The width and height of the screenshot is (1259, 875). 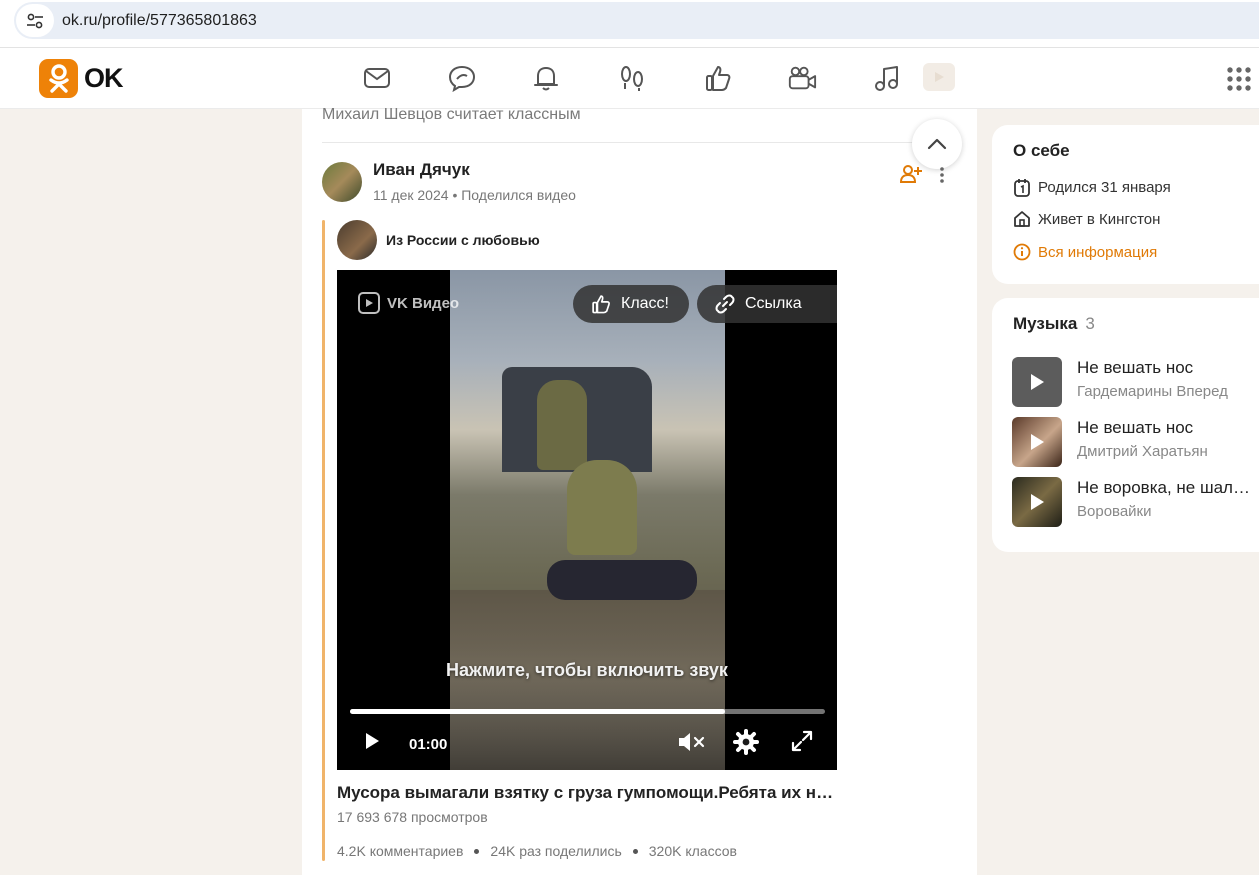 I want to click on chevron-up-icon, so click(x=937, y=144).